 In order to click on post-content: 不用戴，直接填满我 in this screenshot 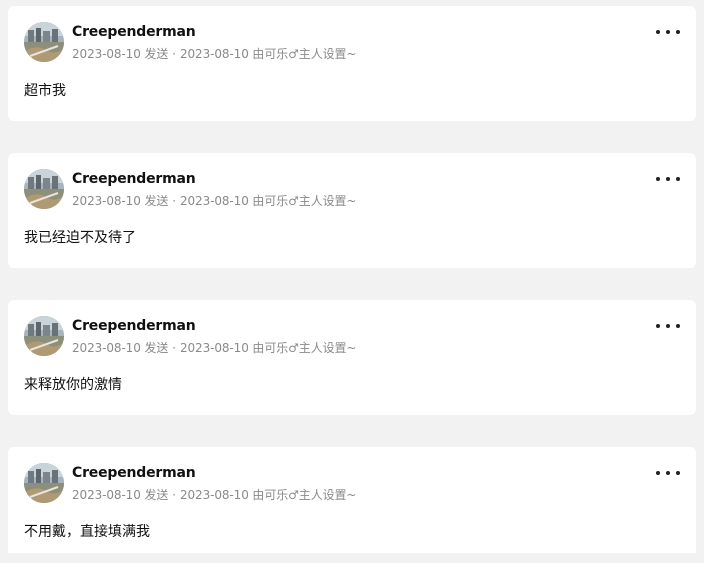, I will do `click(87, 532)`.